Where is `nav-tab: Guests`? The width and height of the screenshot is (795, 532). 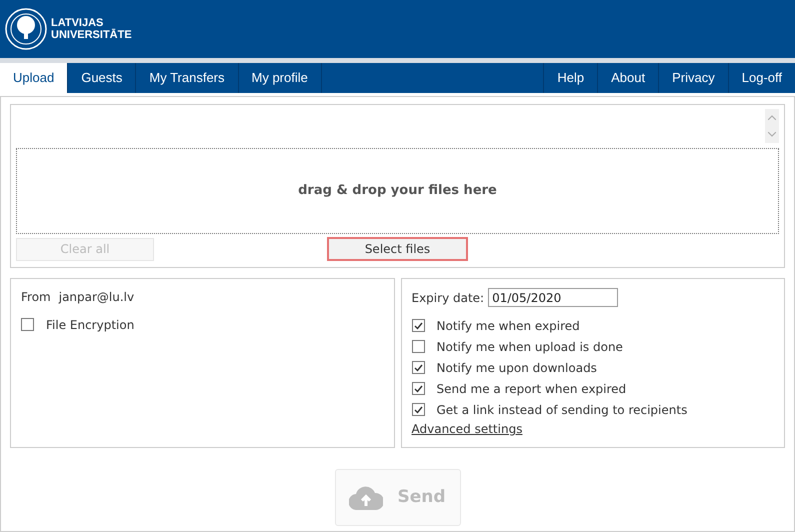
nav-tab: Guests is located at coordinates (102, 78).